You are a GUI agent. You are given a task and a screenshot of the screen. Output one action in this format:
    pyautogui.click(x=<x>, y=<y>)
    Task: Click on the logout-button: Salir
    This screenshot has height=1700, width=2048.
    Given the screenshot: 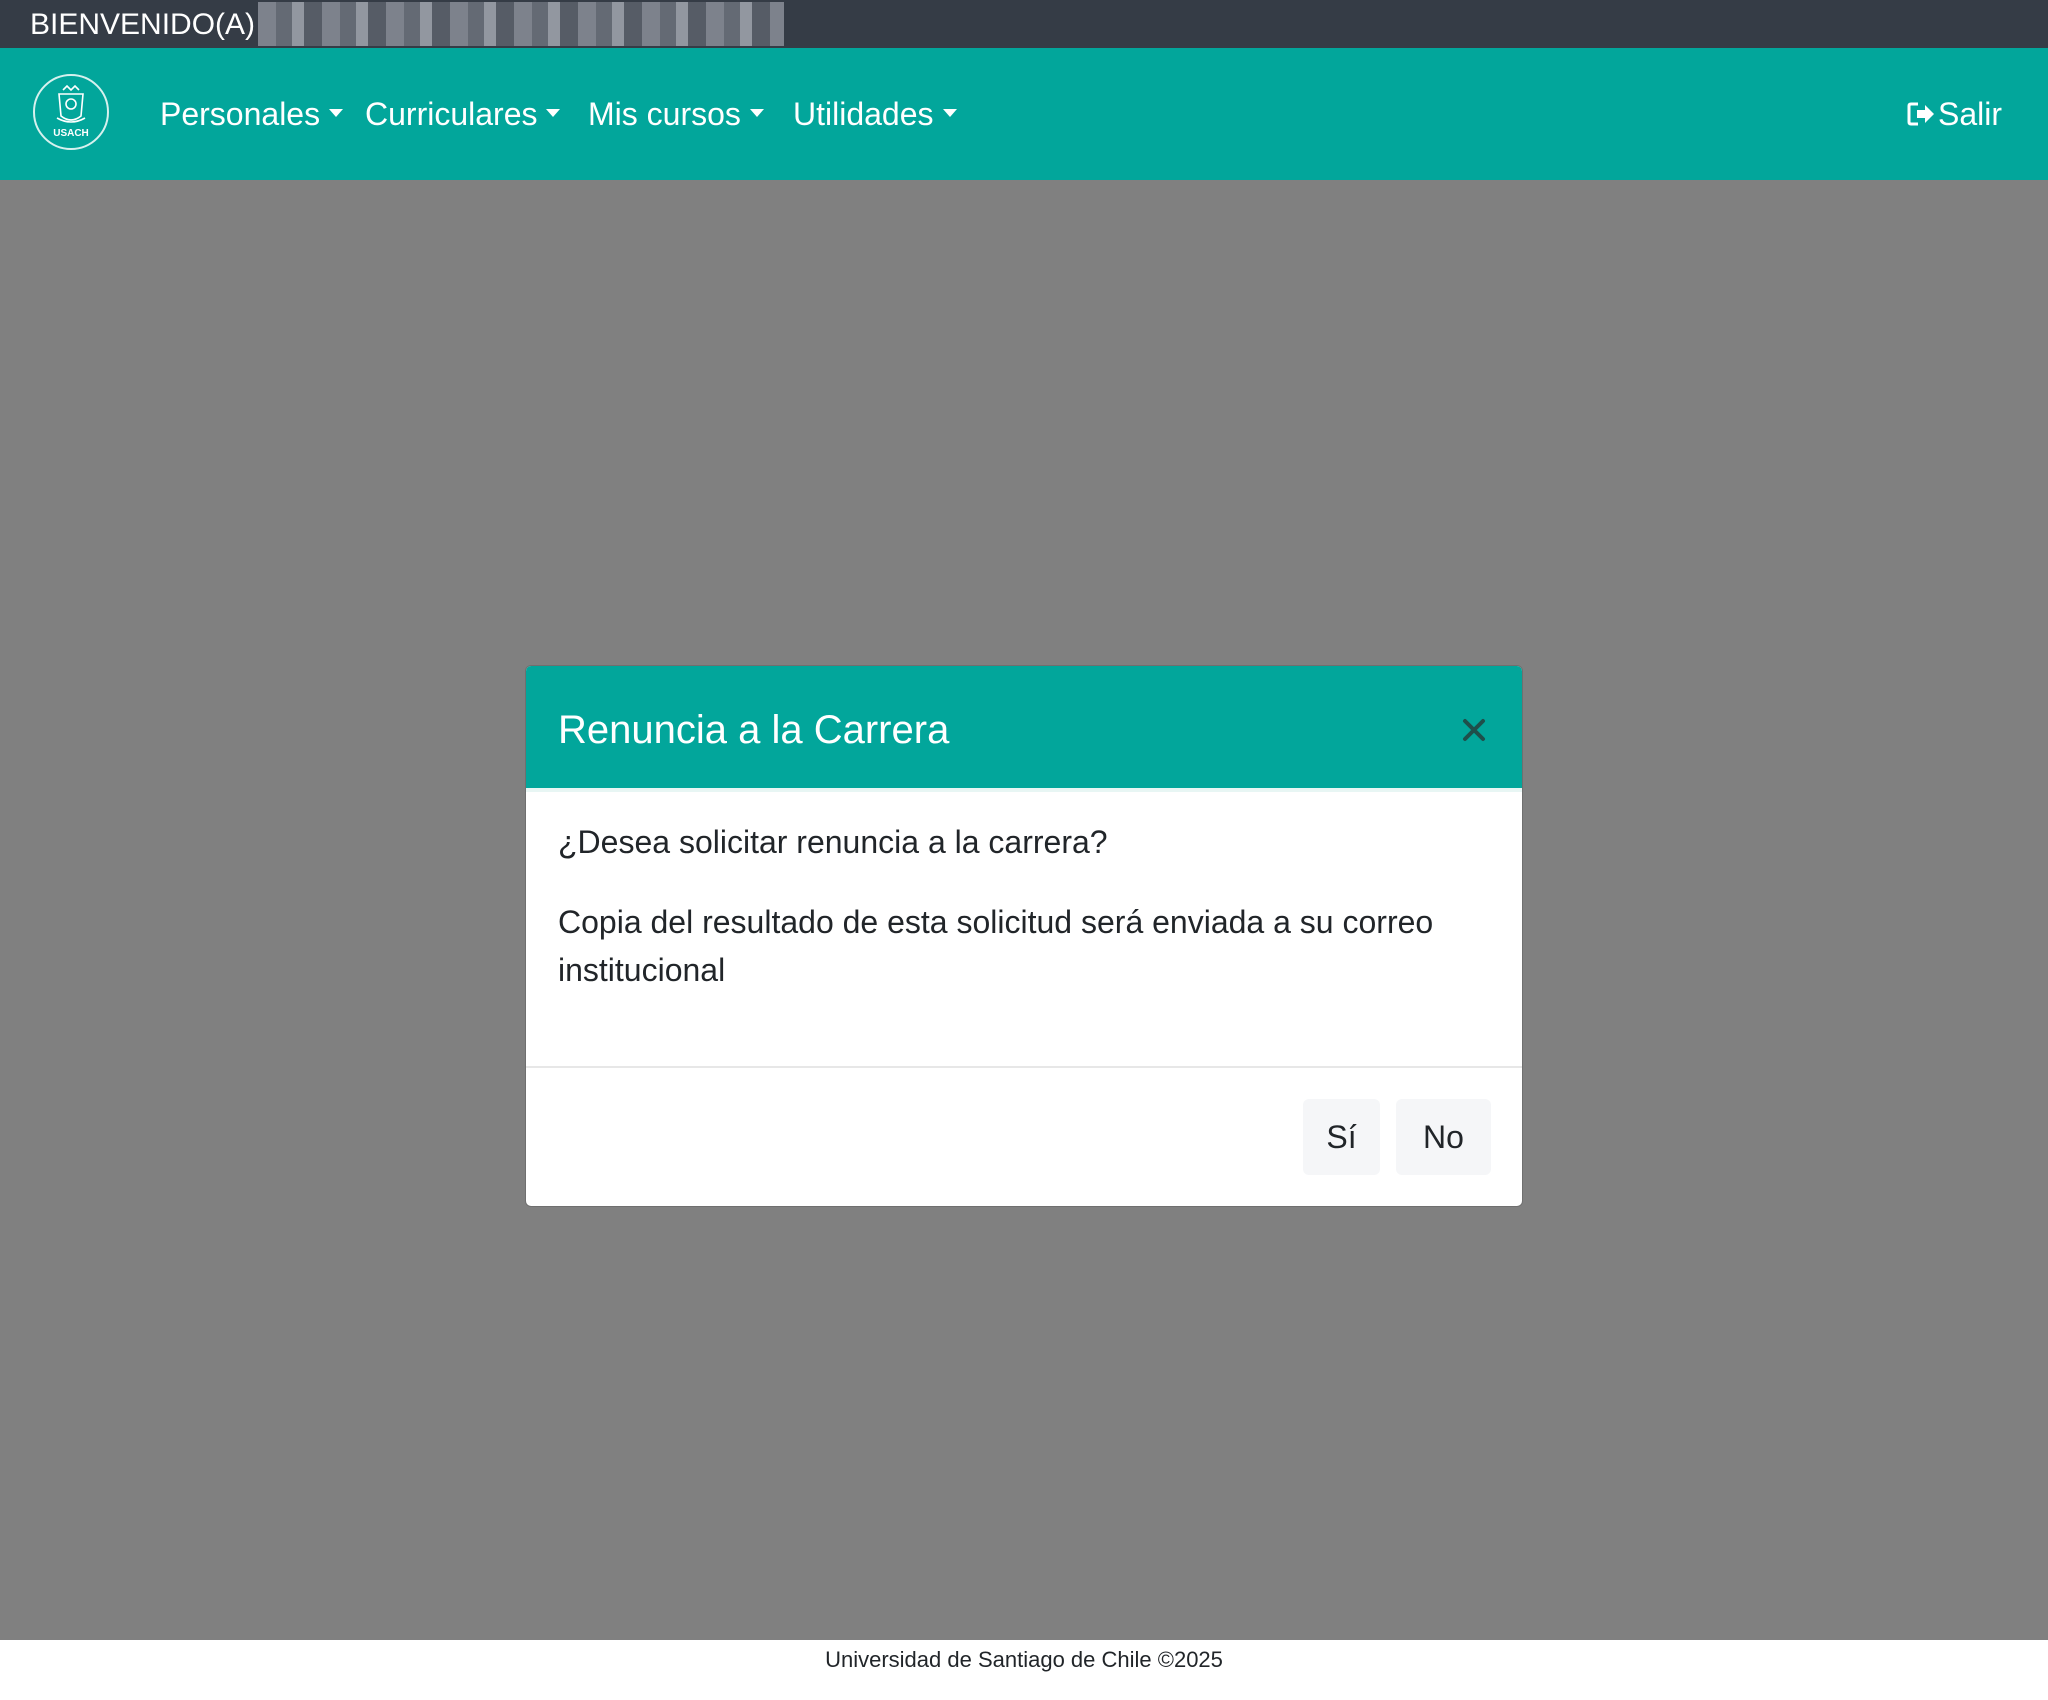 What is the action you would take?
    pyautogui.click(x=1954, y=114)
    